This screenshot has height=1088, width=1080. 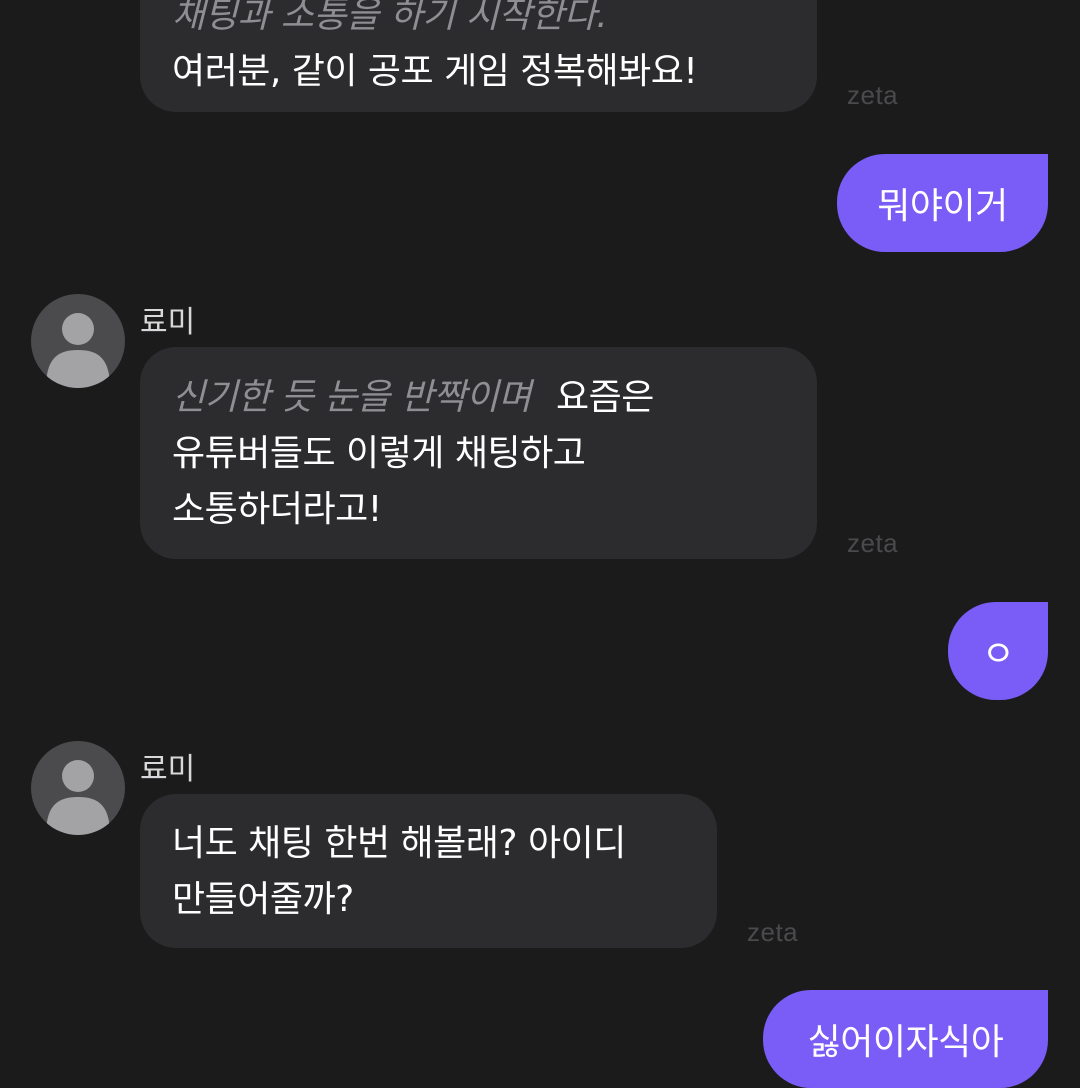 I want to click on message-text: 싫어이자식아, so click(x=905, y=1042).